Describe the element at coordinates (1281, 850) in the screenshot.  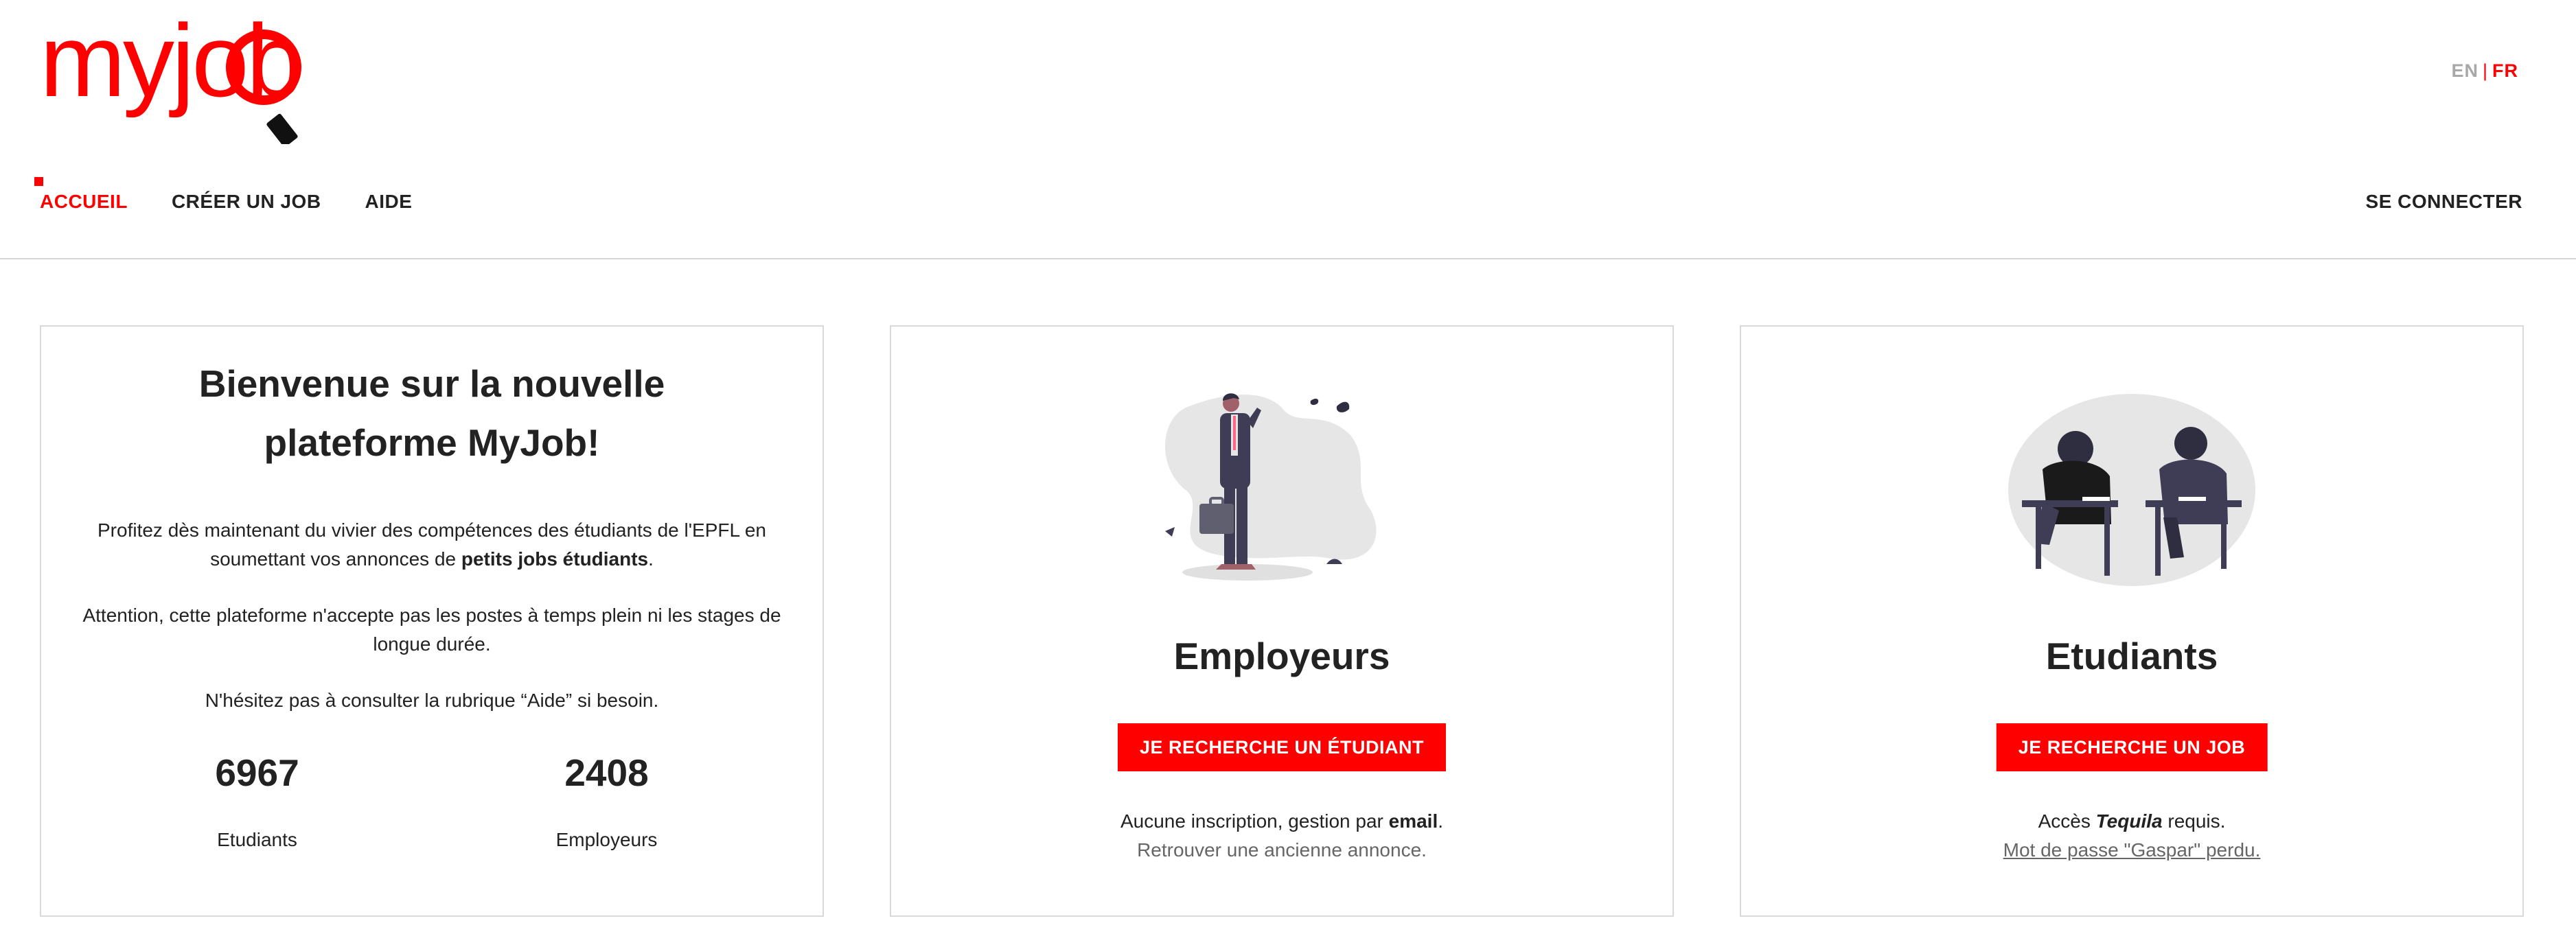
I see `find-old-posting-link: Retrouver une ancienne annonce.` at that location.